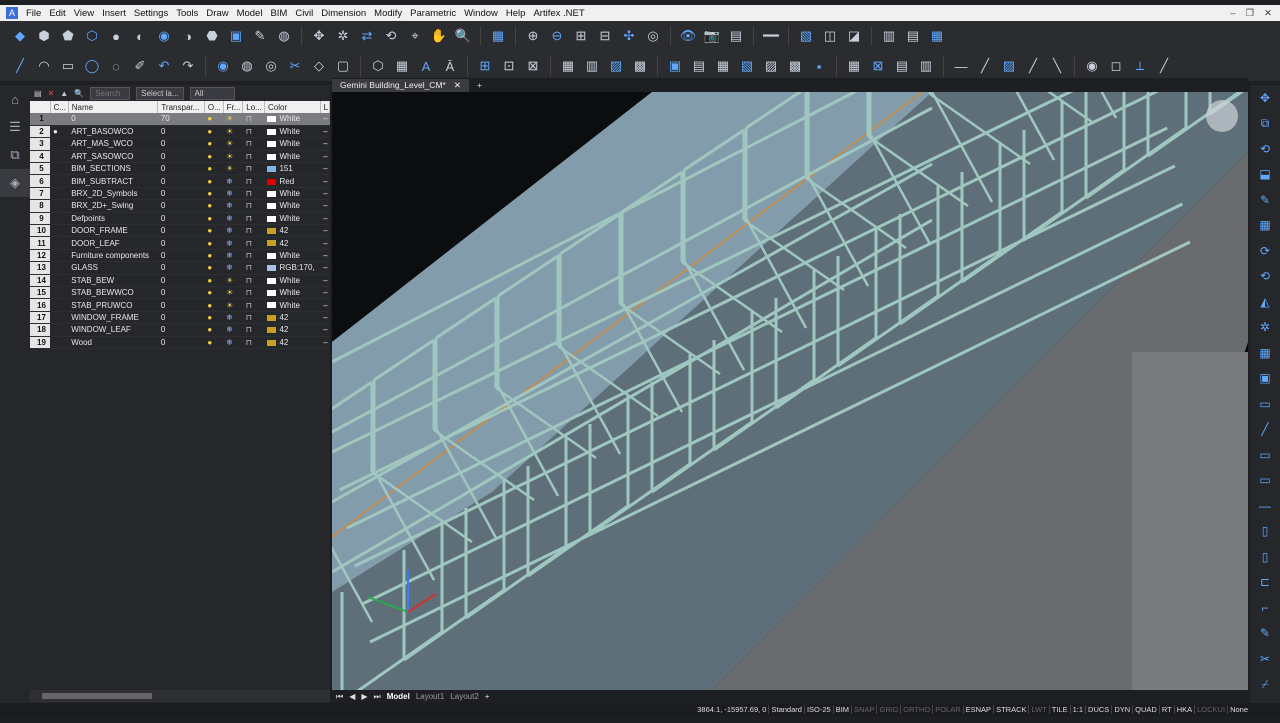  Describe the element at coordinates (916, 709) in the screenshot. I see `status-toggle-ortho: ORTHO` at that location.